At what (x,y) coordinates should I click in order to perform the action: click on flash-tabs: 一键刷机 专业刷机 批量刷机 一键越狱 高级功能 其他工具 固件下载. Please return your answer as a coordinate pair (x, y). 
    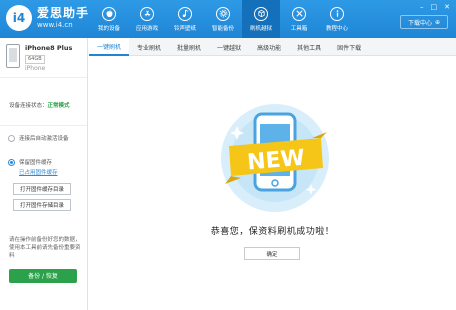
    Looking at the image, I should click on (272, 47).